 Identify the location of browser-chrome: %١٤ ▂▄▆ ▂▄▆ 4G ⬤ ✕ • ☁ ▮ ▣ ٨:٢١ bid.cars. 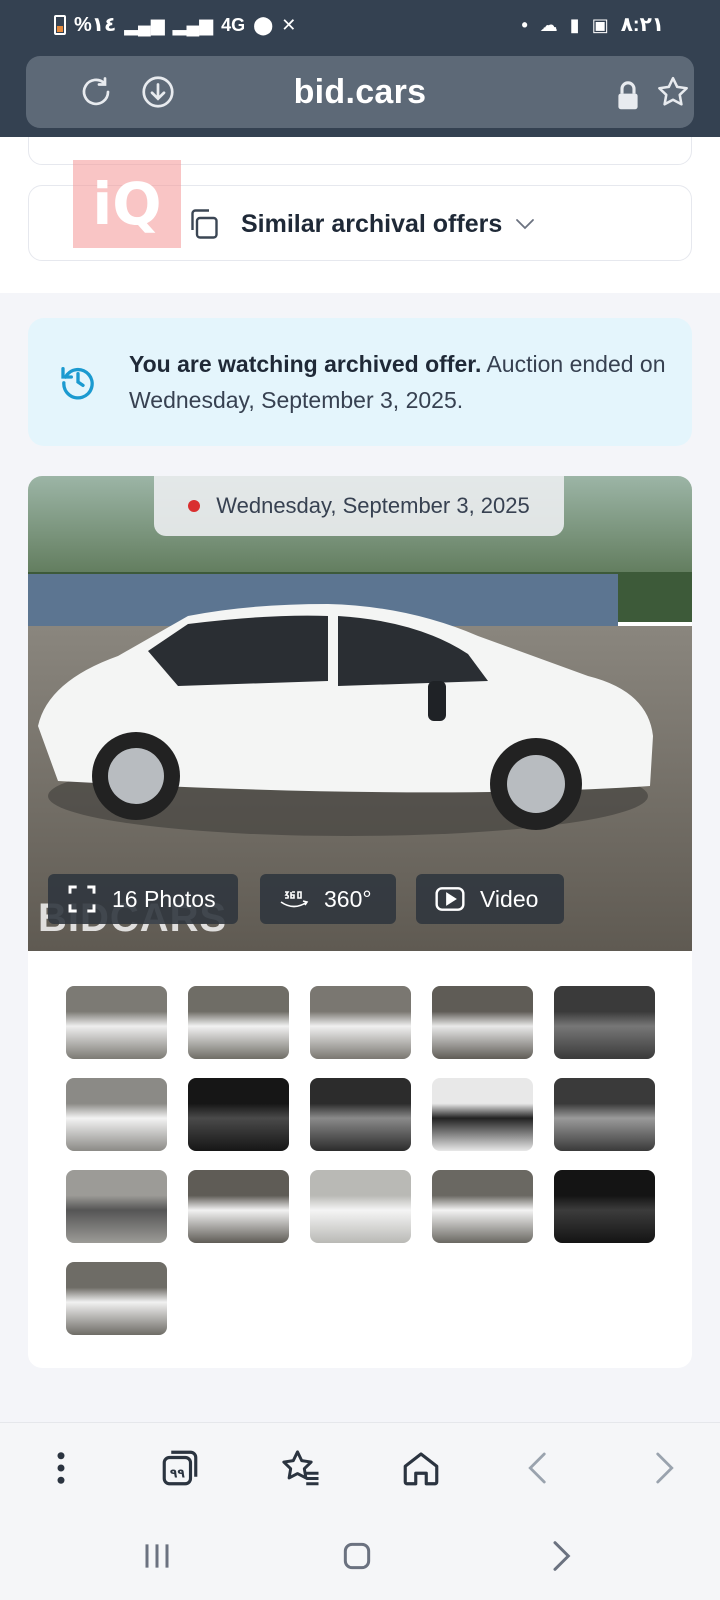
(360, 68).